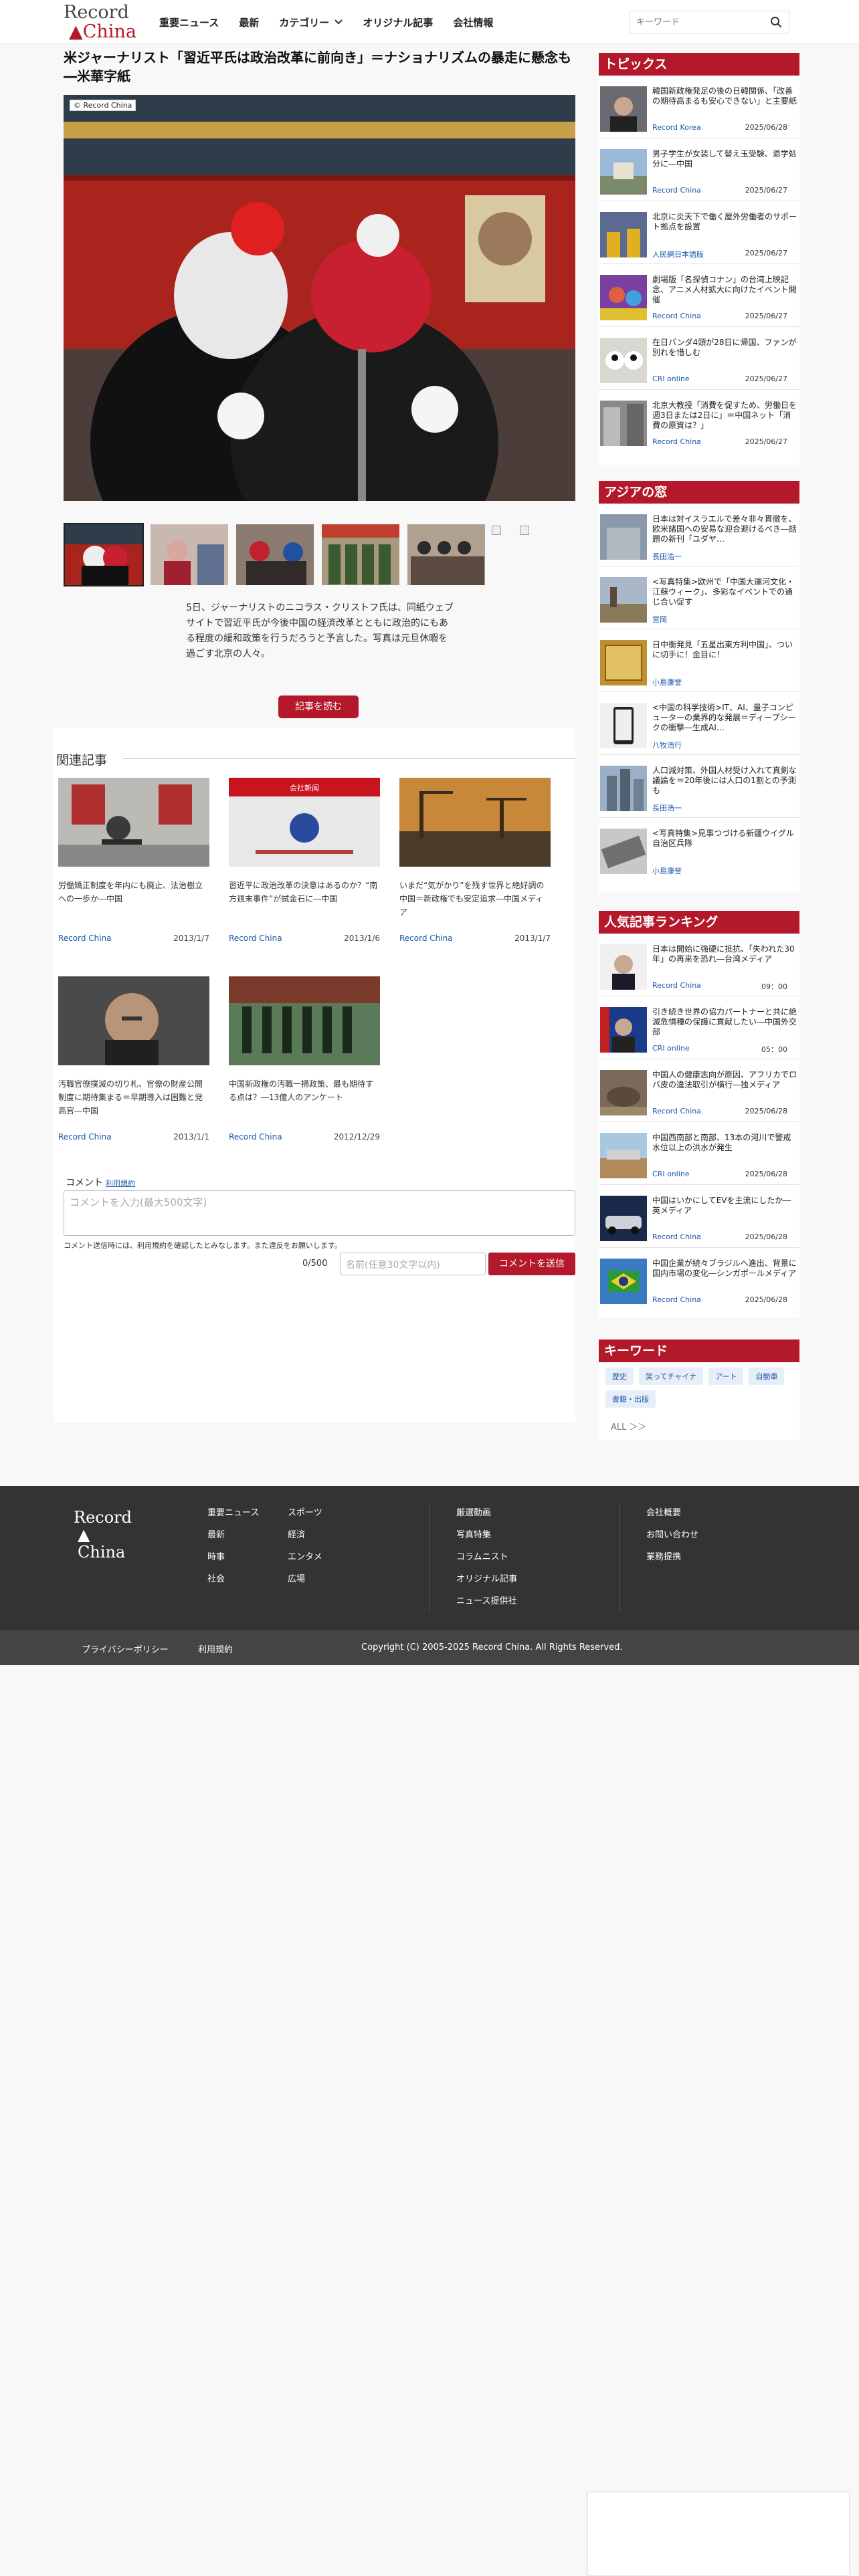 The width and height of the screenshot is (859, 2576). What do you see at coordinates (699, 492) in the screenshot?
I see `asia-heading: アジアの窓` at bounding box center [699, 492].